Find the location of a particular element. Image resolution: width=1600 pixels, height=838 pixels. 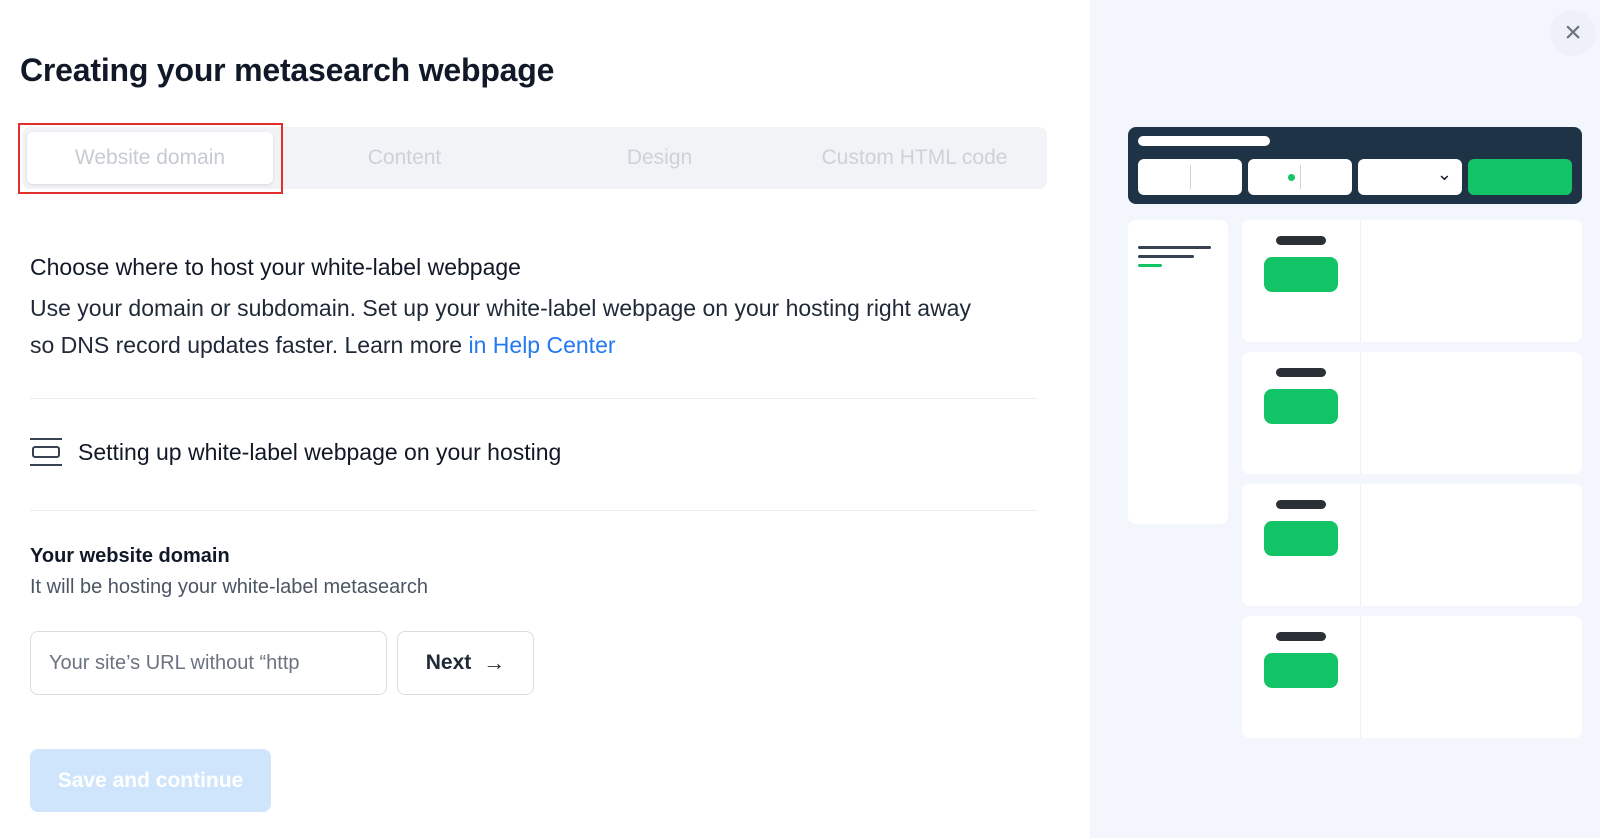

domain-field-label: Your website domain is located at coordinates (130, 556).